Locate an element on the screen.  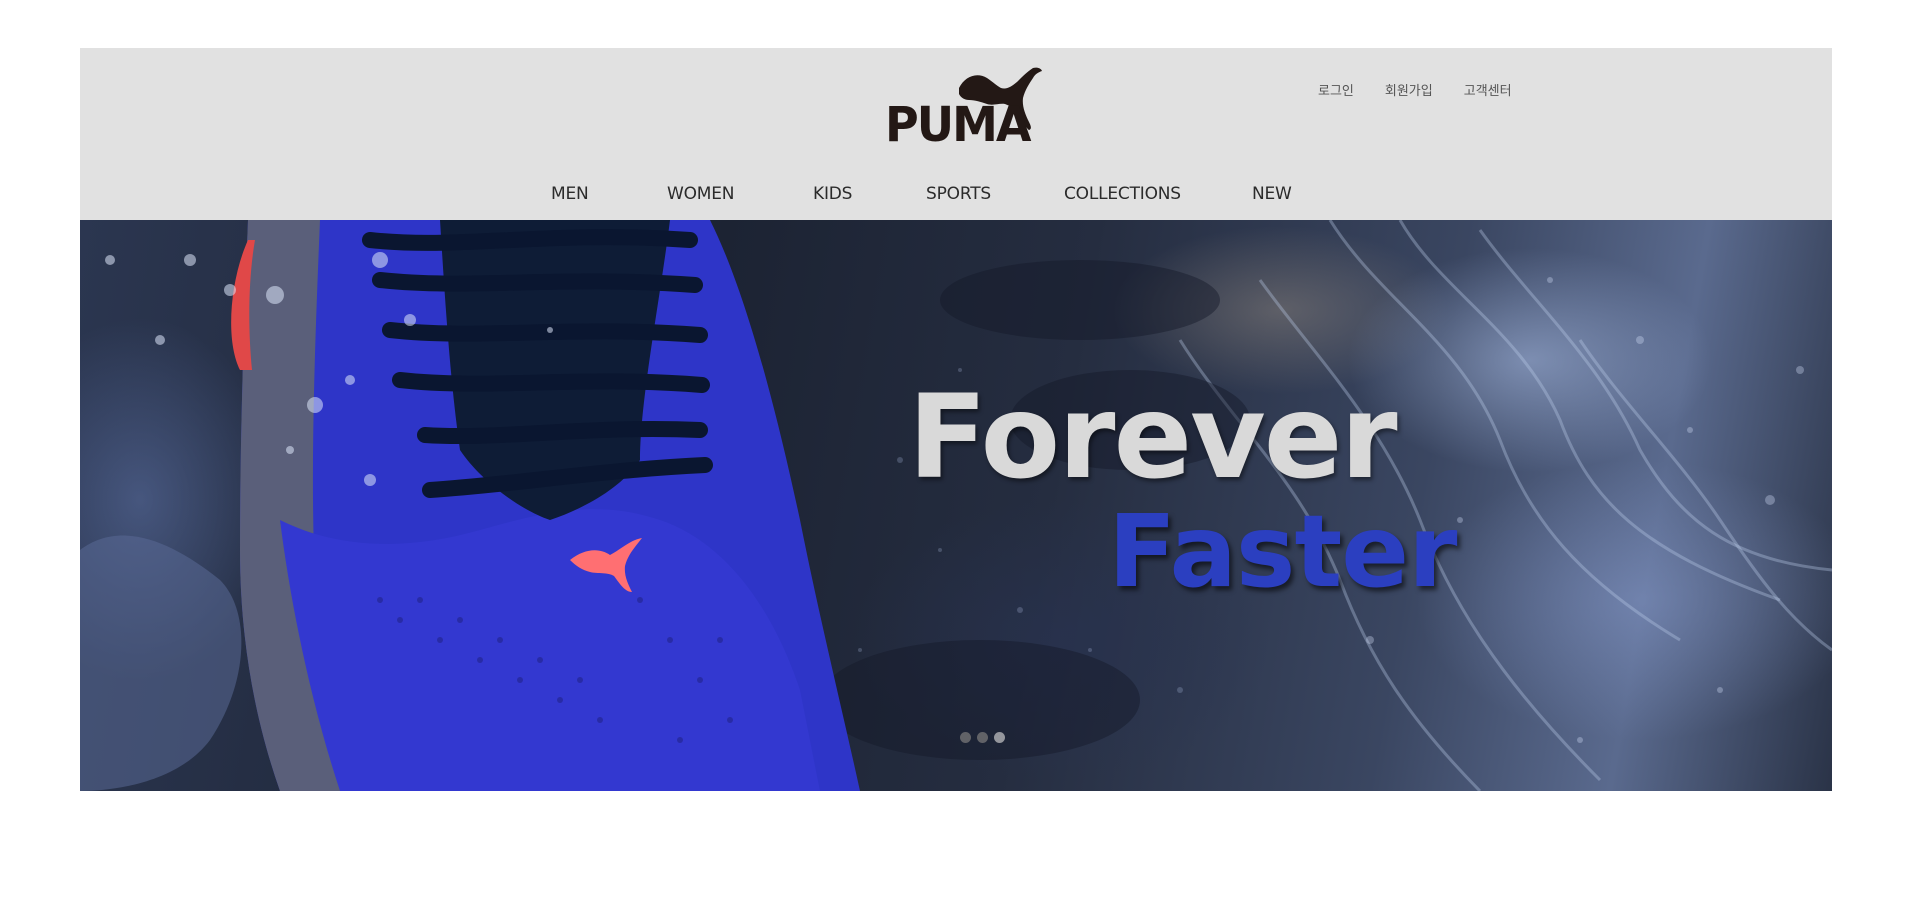
logo-wordmark: PUMA is located at coordinates (958, 124).